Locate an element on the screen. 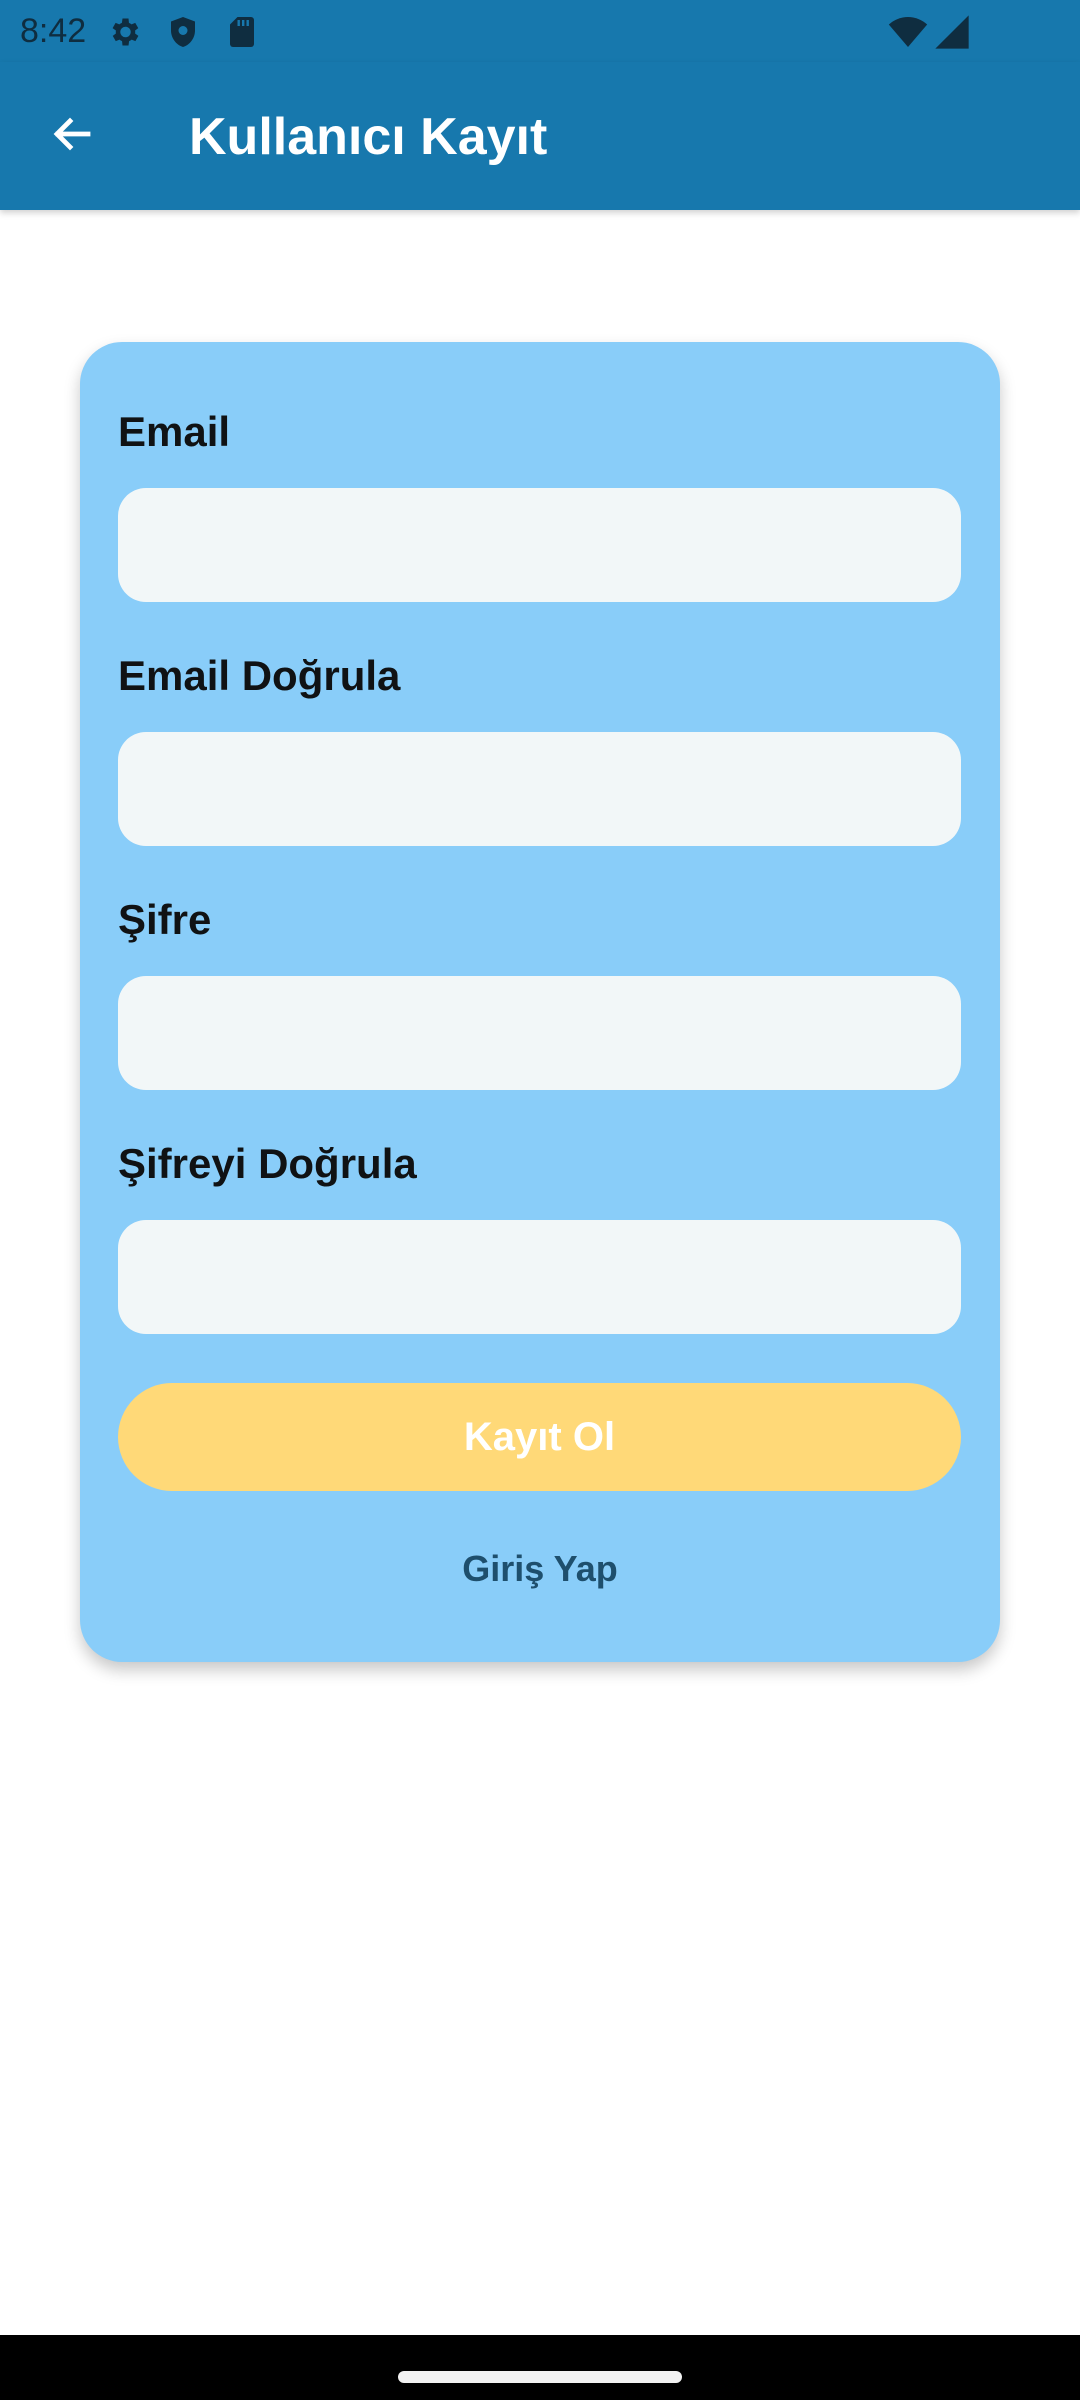  password-field is located at coordinates (539, 1033).